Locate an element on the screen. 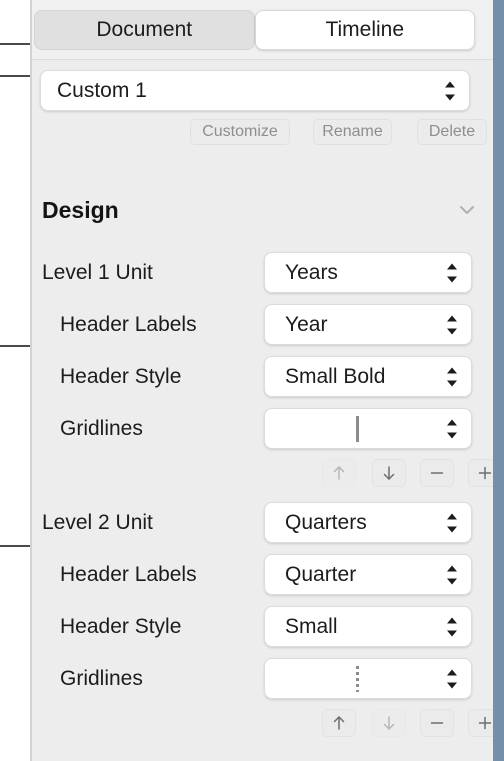  inspector-tabs: Document Timeline is located at coordinates (254, 30).